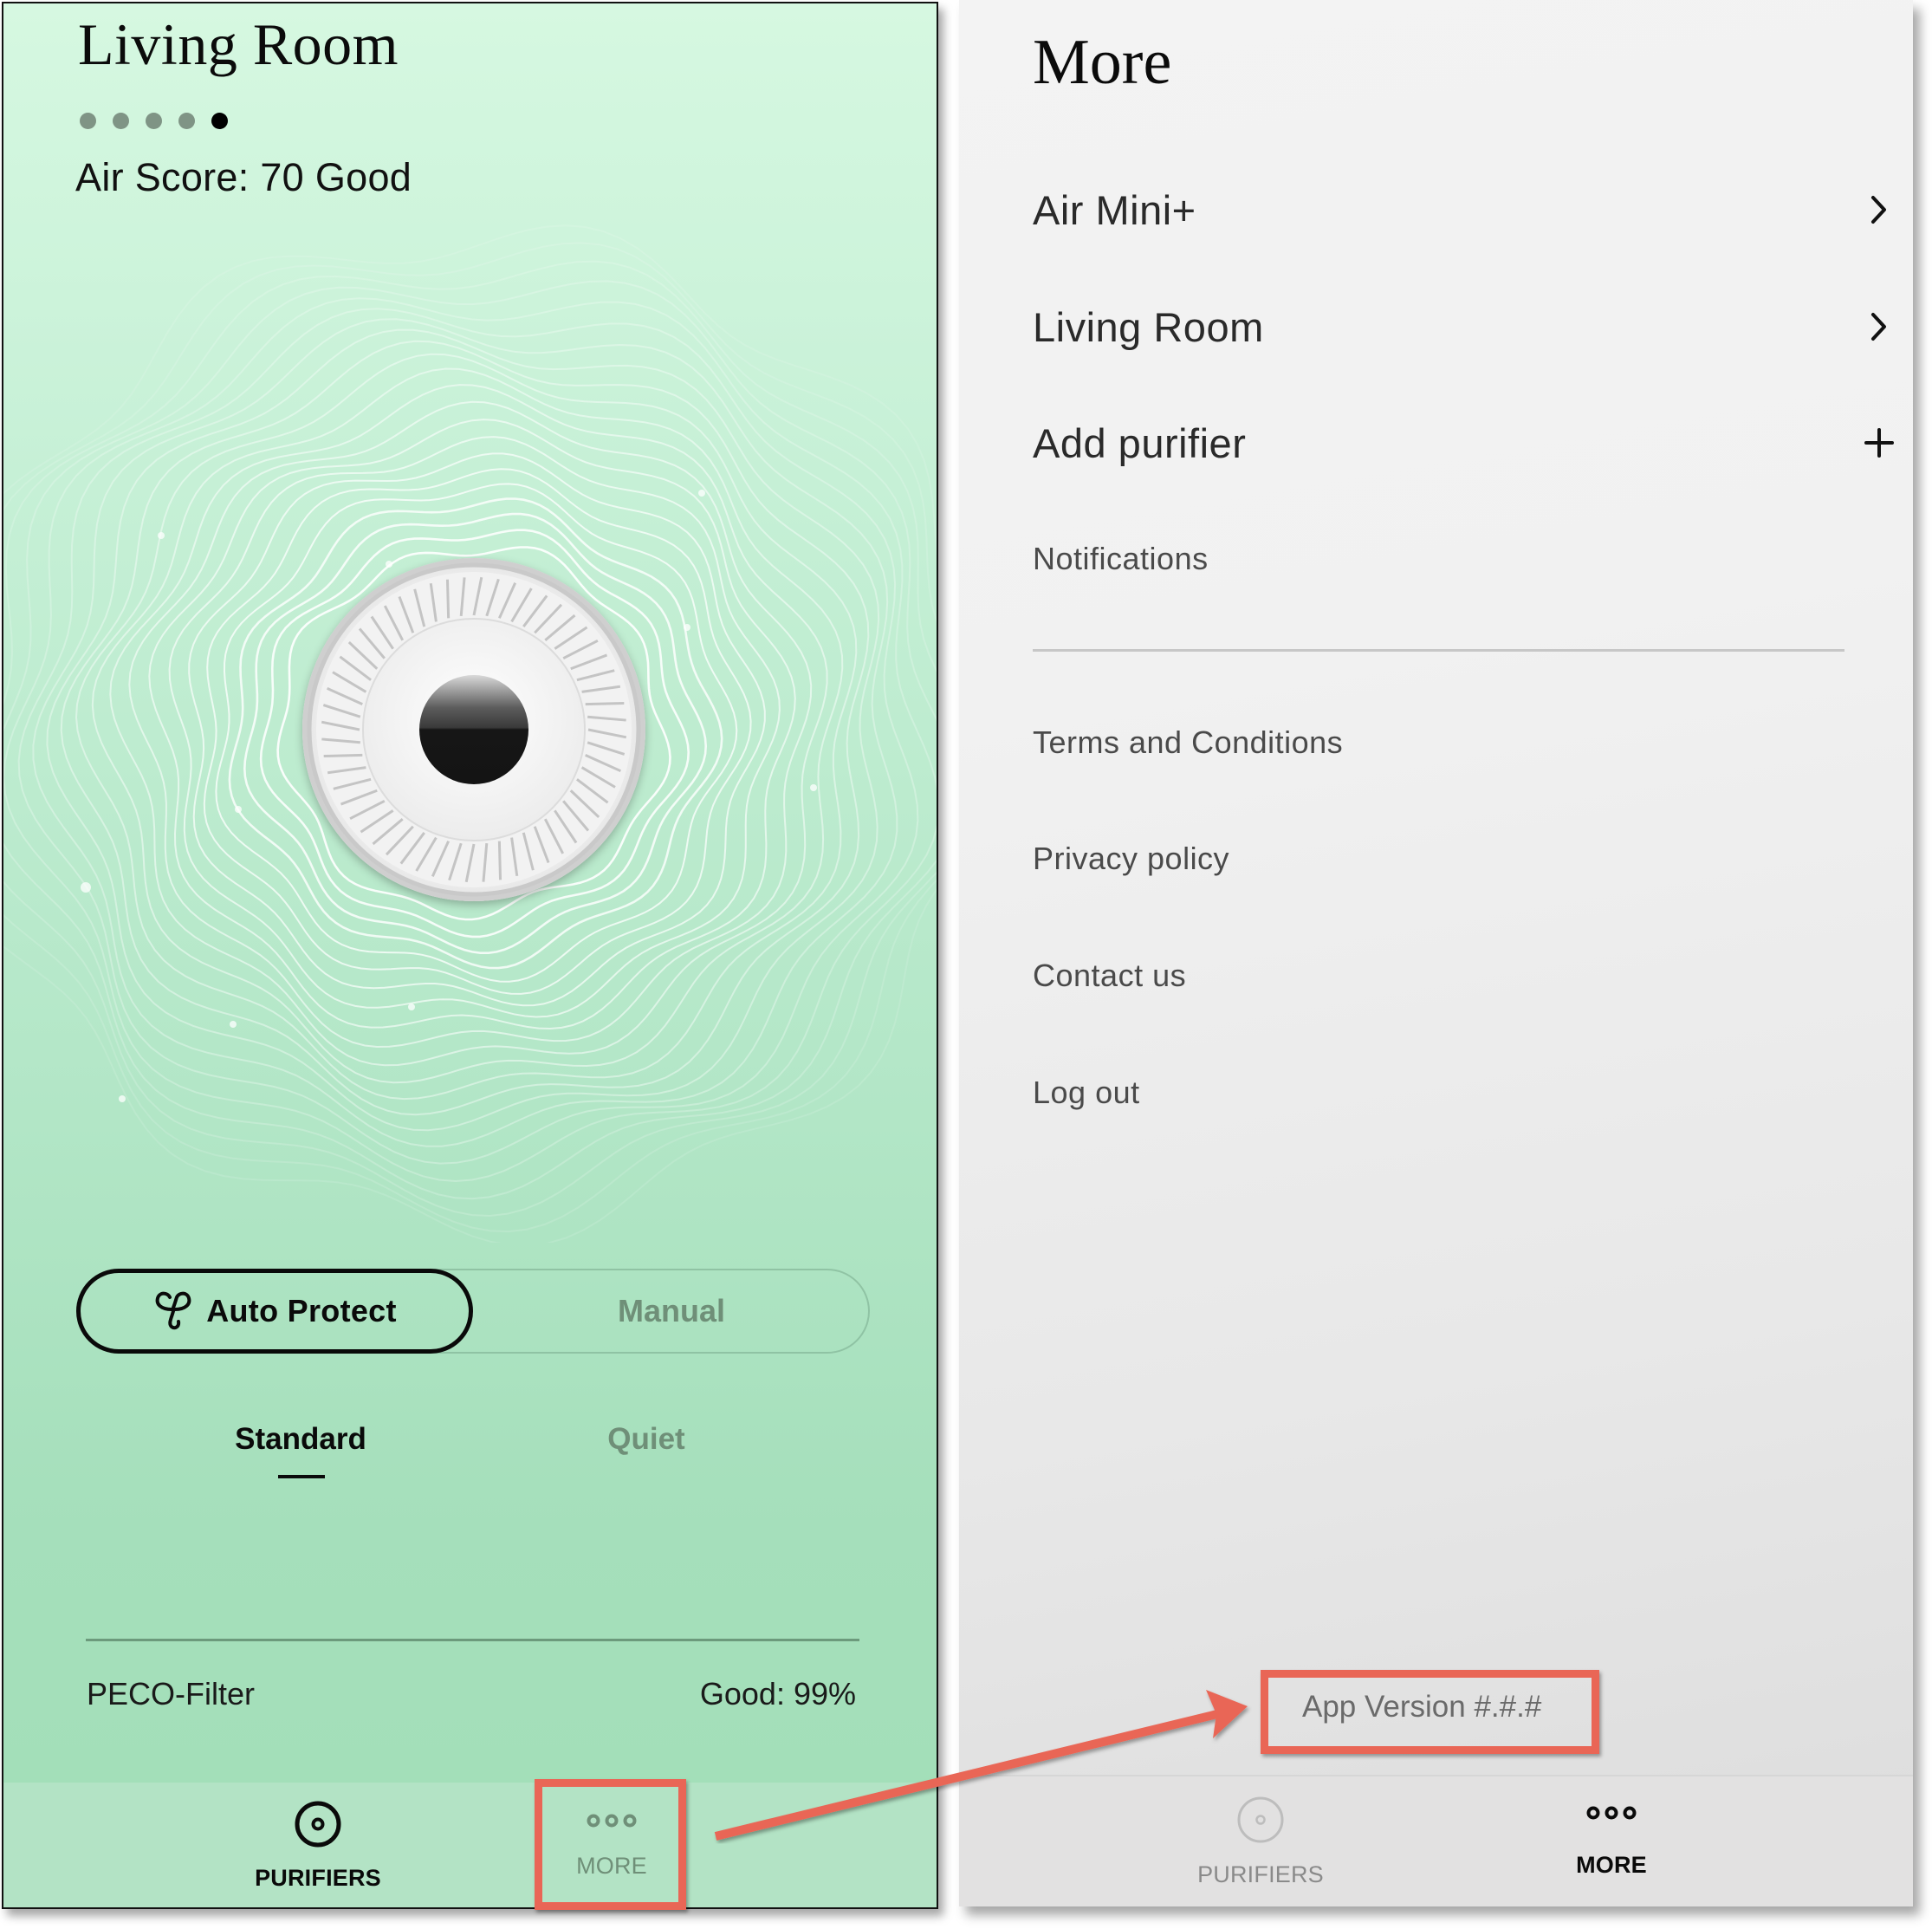 The width and height of the screenshot is (1932, 1929). What do you see at coordinates (610, 1844) in the screenshot?
I see `highlight-box-more-tab` at bounding box center [610, 1844].